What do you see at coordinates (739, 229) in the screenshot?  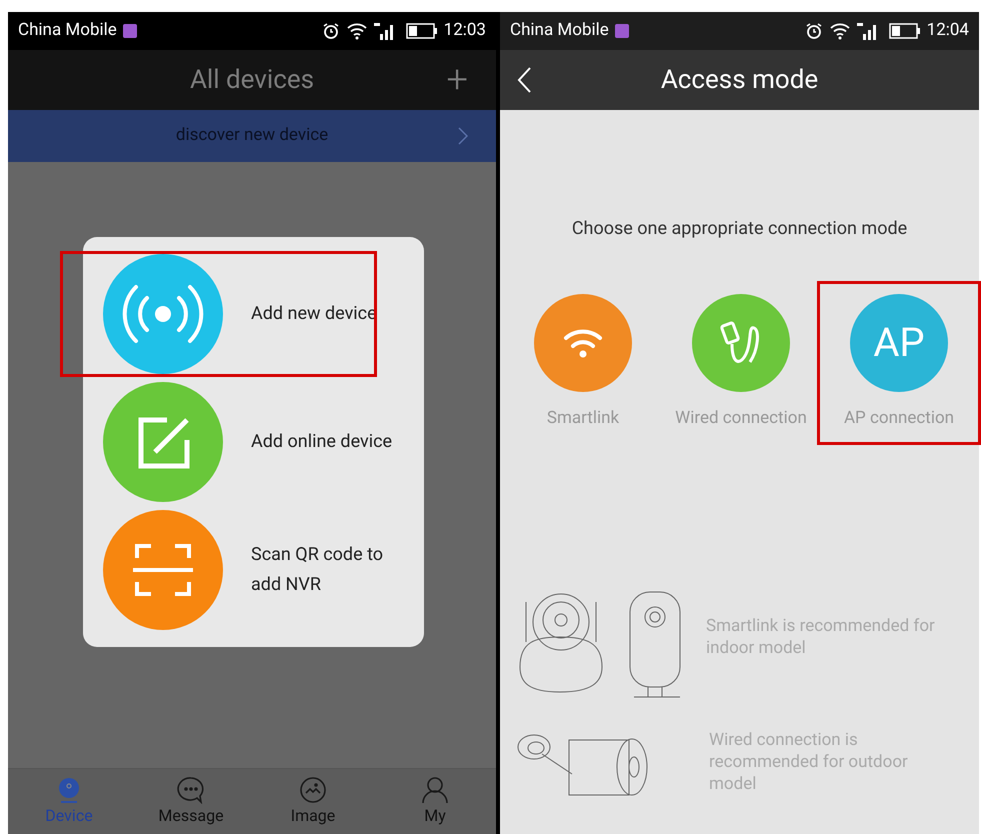 I see `prompt-text: Choose one appropriate connection mode` at bounding box center [739, 229].